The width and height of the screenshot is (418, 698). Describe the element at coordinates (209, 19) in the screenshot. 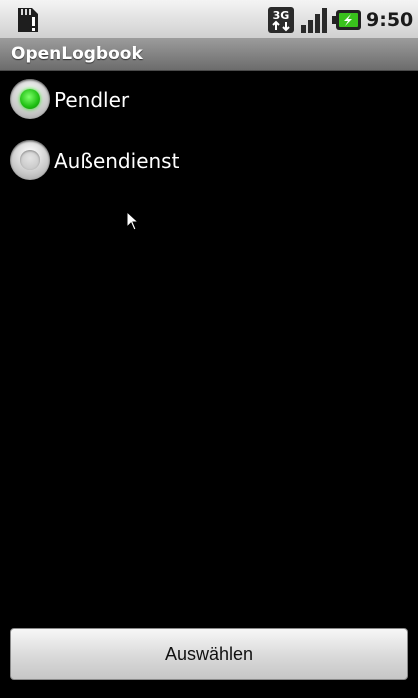

I see `status-bar: 3G 9:50` at that location.